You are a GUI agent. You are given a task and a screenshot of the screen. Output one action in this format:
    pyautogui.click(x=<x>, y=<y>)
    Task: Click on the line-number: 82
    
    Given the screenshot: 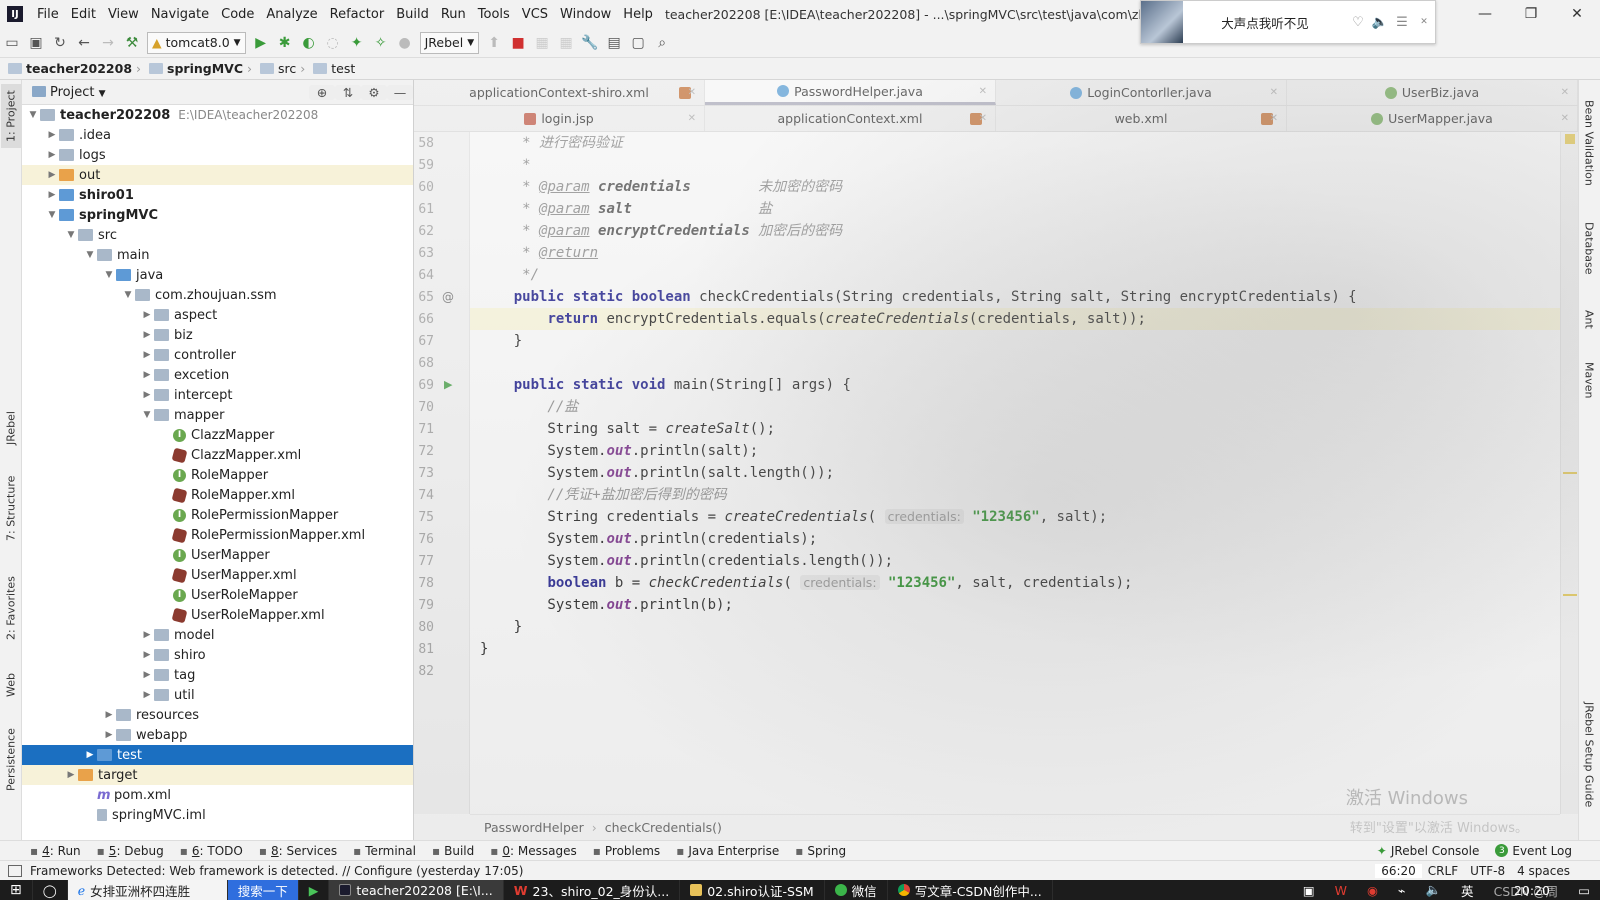 What is the action you would take?
    pyautogui.click(x=424, y=671)
    